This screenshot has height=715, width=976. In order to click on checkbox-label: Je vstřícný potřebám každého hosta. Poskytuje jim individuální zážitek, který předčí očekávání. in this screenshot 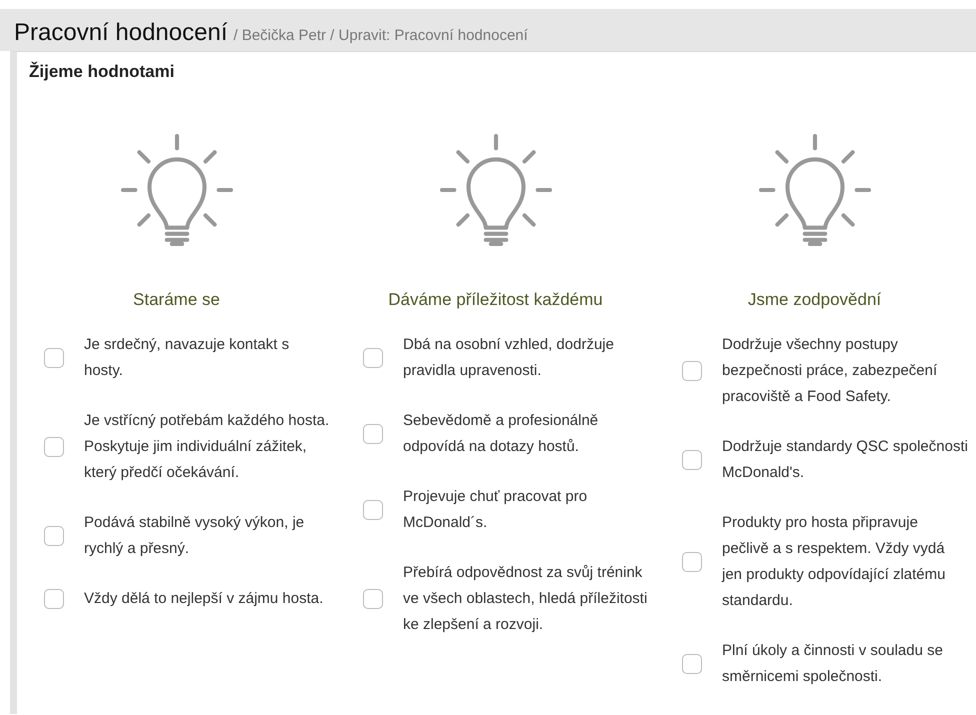, I will do `click(207, 447)`.